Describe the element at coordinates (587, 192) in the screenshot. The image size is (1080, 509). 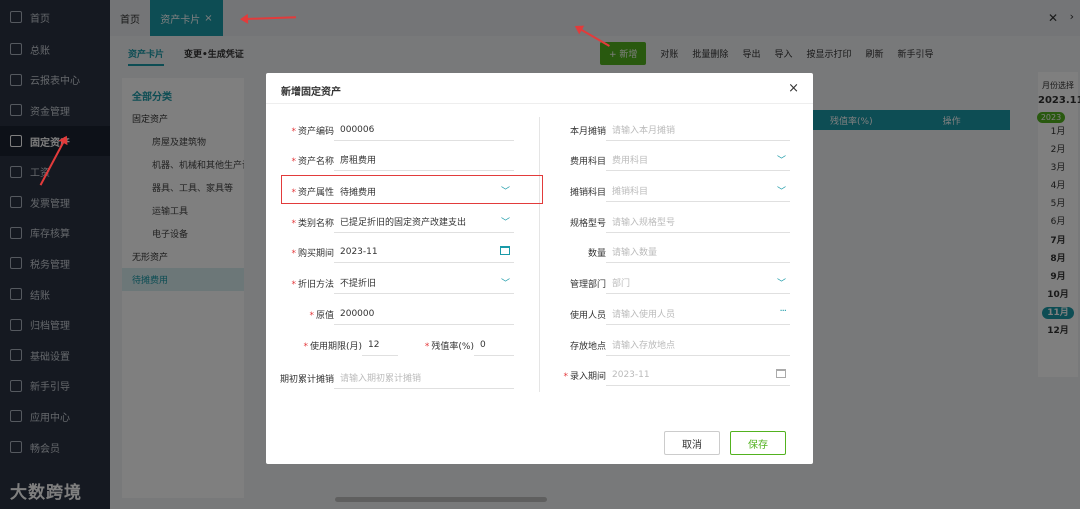
I see `field-label: 摊销科目` at that location.